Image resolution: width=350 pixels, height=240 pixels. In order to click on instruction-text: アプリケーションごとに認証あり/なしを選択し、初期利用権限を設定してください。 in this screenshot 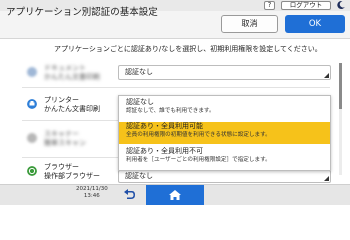, I will do `click(188, 49)`.